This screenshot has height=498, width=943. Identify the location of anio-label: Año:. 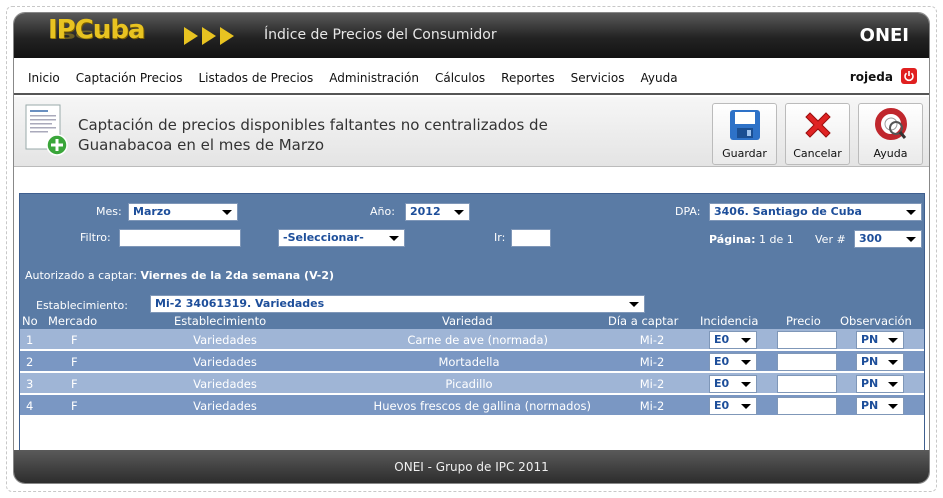
(382, 211).